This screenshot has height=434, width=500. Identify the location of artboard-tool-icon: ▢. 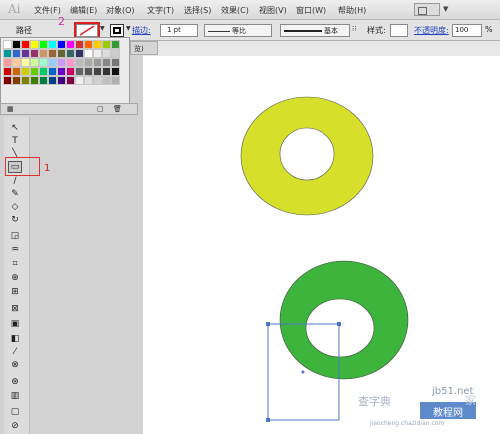
(15, 412).